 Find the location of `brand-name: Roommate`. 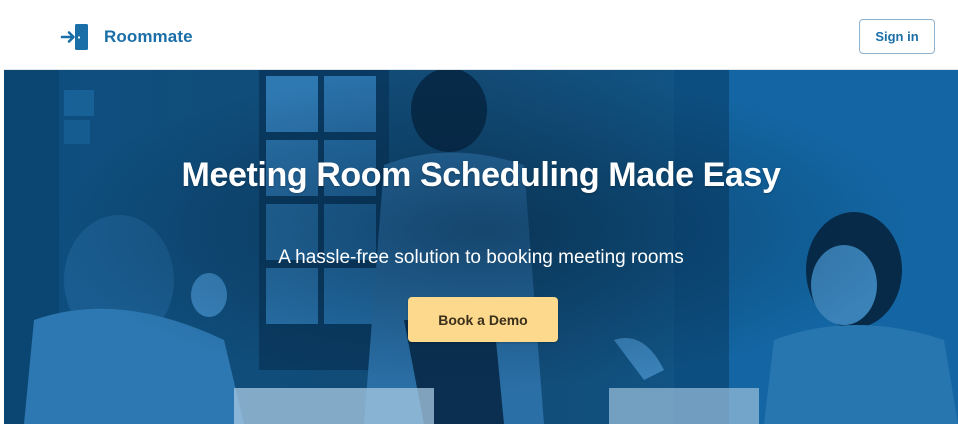

brand-name: Roommate is located at coordinates (148, 36).